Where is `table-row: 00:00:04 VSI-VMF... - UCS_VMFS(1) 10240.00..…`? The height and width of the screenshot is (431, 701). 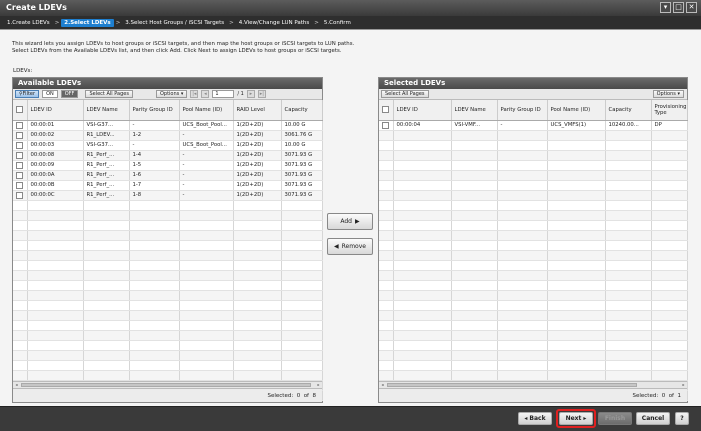
table-row: 00:00:04 VSI-VMF... - UCS_VMFS(1) 10240.00..… is located at coordinates (533, 125).